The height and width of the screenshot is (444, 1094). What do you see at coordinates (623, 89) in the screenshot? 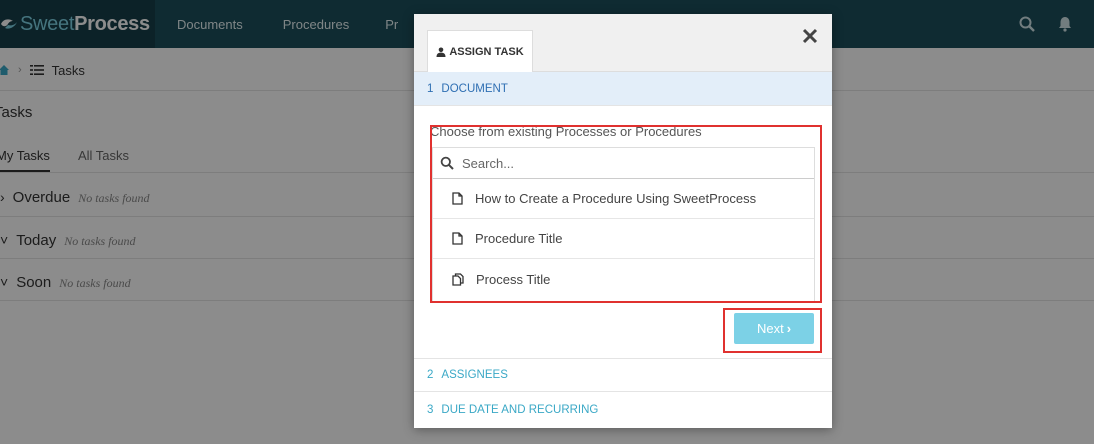
I see `step-document: 1 DOCUMENT` at bounding box center [623, 89].